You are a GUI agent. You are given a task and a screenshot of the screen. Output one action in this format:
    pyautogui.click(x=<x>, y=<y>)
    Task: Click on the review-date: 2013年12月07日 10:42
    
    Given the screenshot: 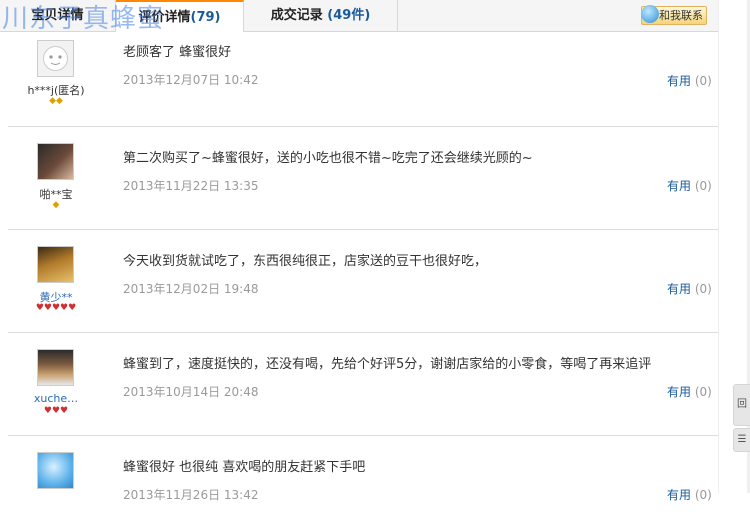 What is the action you would take?
    pyautogui.click(x=191, y=80)
    